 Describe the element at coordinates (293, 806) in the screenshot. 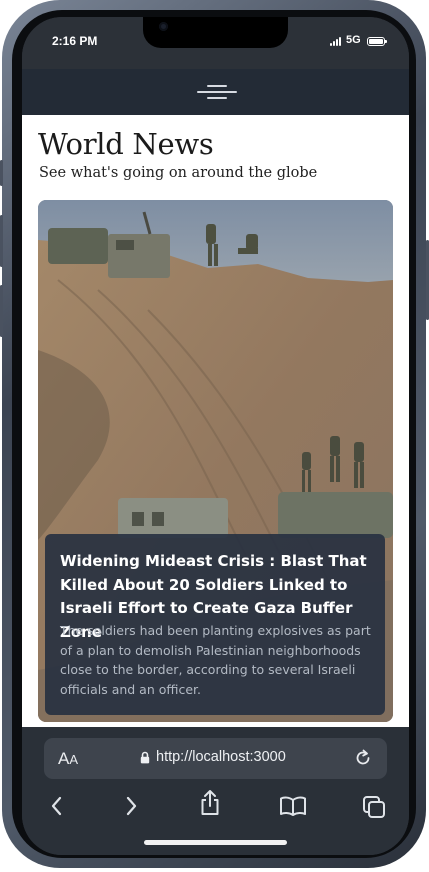

I see `bookmarks-icon` at that location.